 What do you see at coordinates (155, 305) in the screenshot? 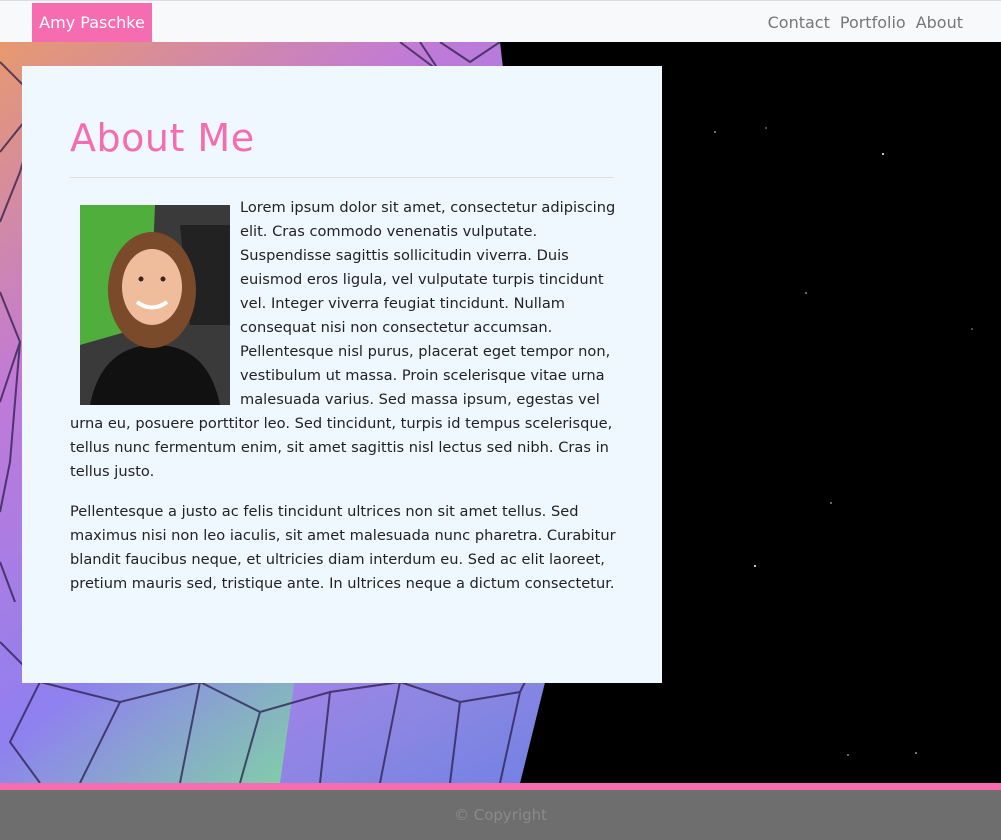
I see `profile-photo` at bounding box center [155, 305].